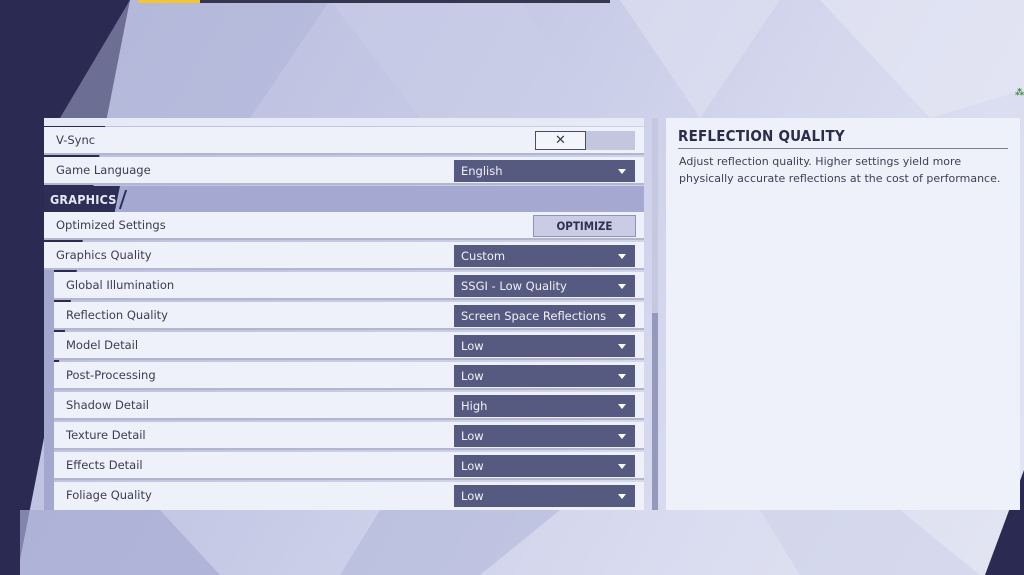 The image size is (1024, 575). What do you see at coordinates (103, 170) in the screenshot?
I see `setting-label: Game Language` at bounding box center [103, 170].